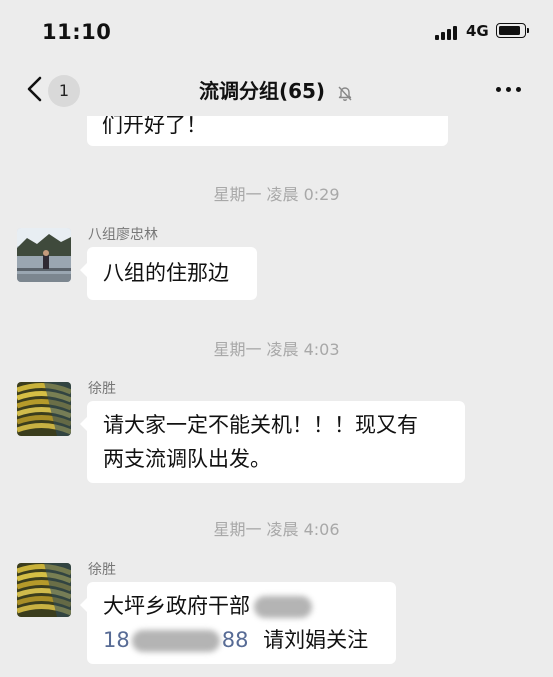 The image size is (553, 677). Describe the element at coordinates (276, 194) in the screenshot. I see `timestamp: 星期一 凌晨 0:29` at that location.